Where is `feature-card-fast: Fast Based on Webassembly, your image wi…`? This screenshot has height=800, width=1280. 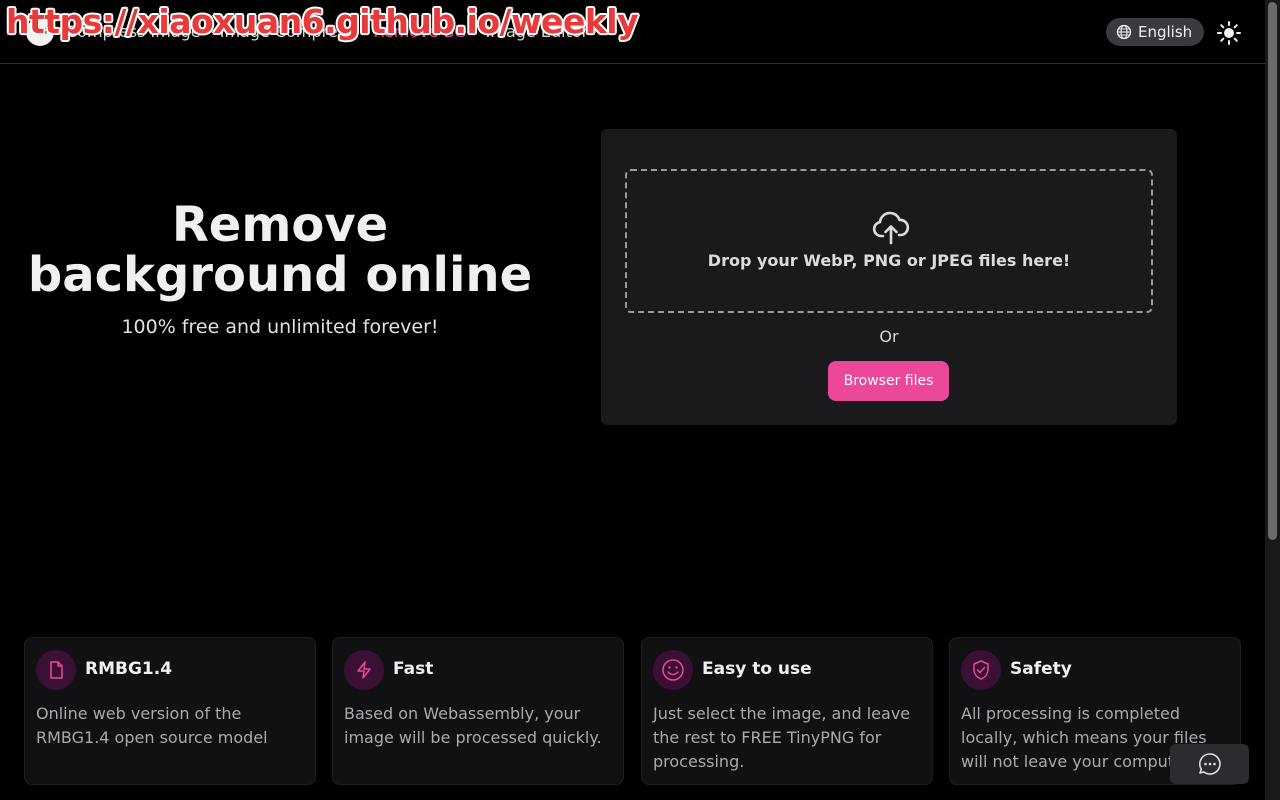
feature-card-fast: Fast Based on Webassembly, your image wi… is located at coordinates (478, 711).